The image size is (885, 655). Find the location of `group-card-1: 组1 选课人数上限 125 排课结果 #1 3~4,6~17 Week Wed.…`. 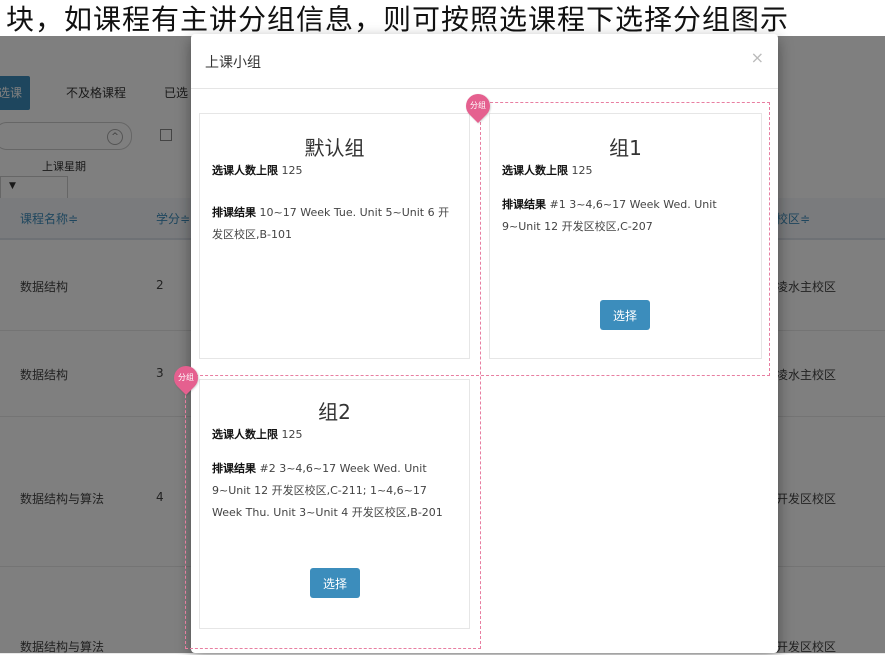

group-card-1: 组1 选课人数上限 125 排课结果 #1 3~4,6~17 Week Wed.… is located at coordinates (625, 236).